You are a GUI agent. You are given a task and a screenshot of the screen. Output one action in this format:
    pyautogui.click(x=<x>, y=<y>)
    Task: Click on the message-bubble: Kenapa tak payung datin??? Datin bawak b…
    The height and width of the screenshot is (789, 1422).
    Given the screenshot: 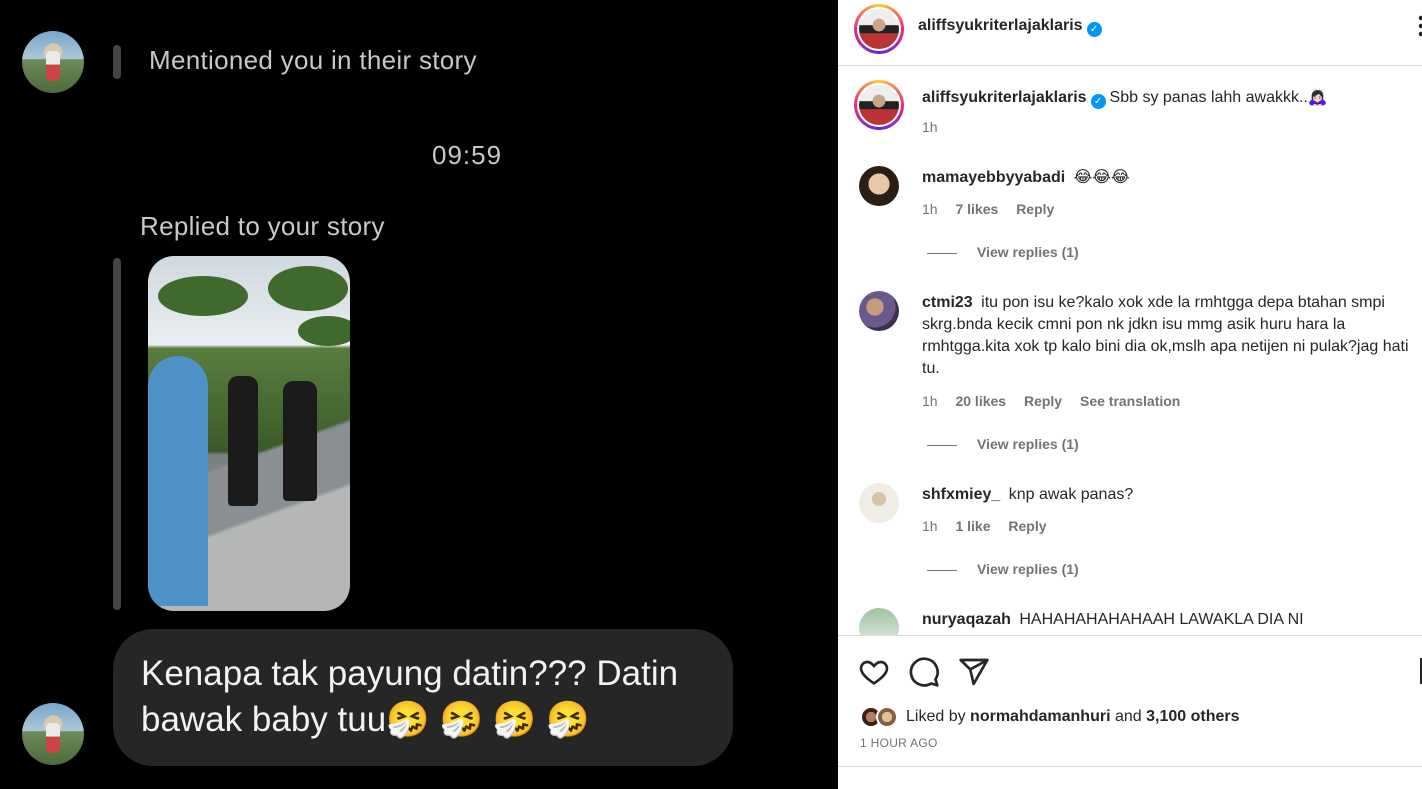 What is the action you would take?
    pyautogui.click(x=423, y=697)
    